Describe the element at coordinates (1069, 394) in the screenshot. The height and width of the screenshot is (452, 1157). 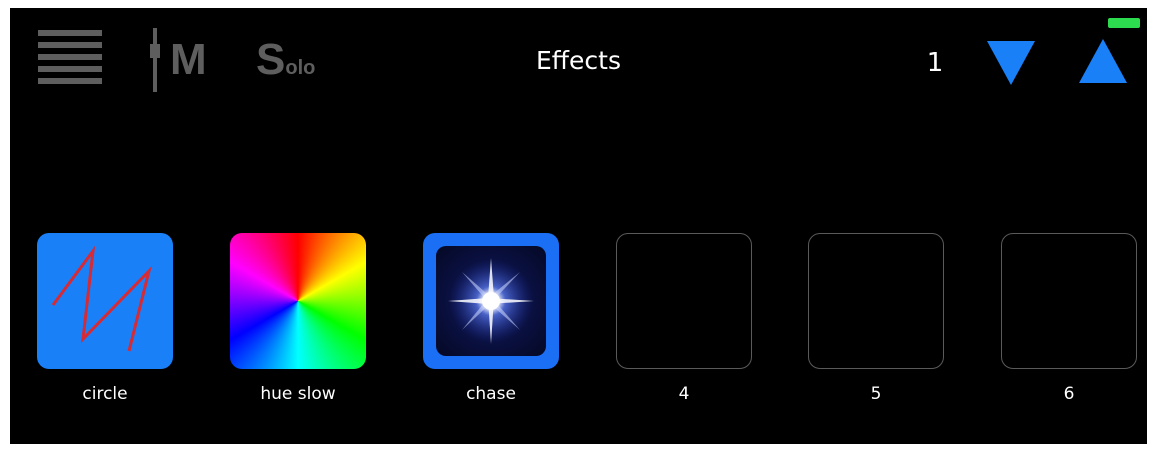
I see `effect-label: 6` at that location.